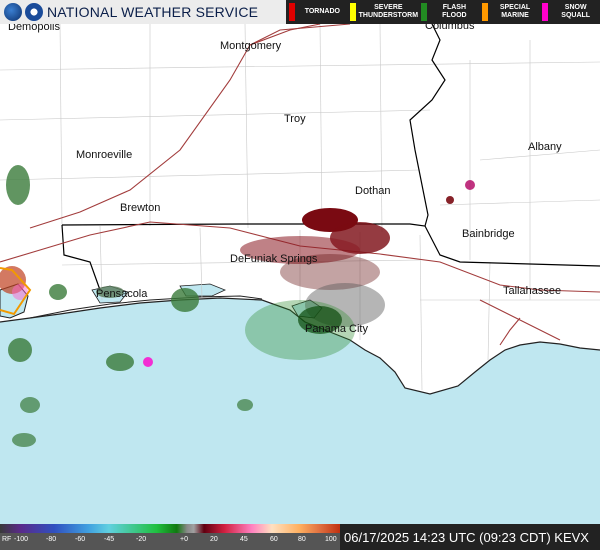  I want to click on city-label-monroeville: Monroeville, so click(104, 155).